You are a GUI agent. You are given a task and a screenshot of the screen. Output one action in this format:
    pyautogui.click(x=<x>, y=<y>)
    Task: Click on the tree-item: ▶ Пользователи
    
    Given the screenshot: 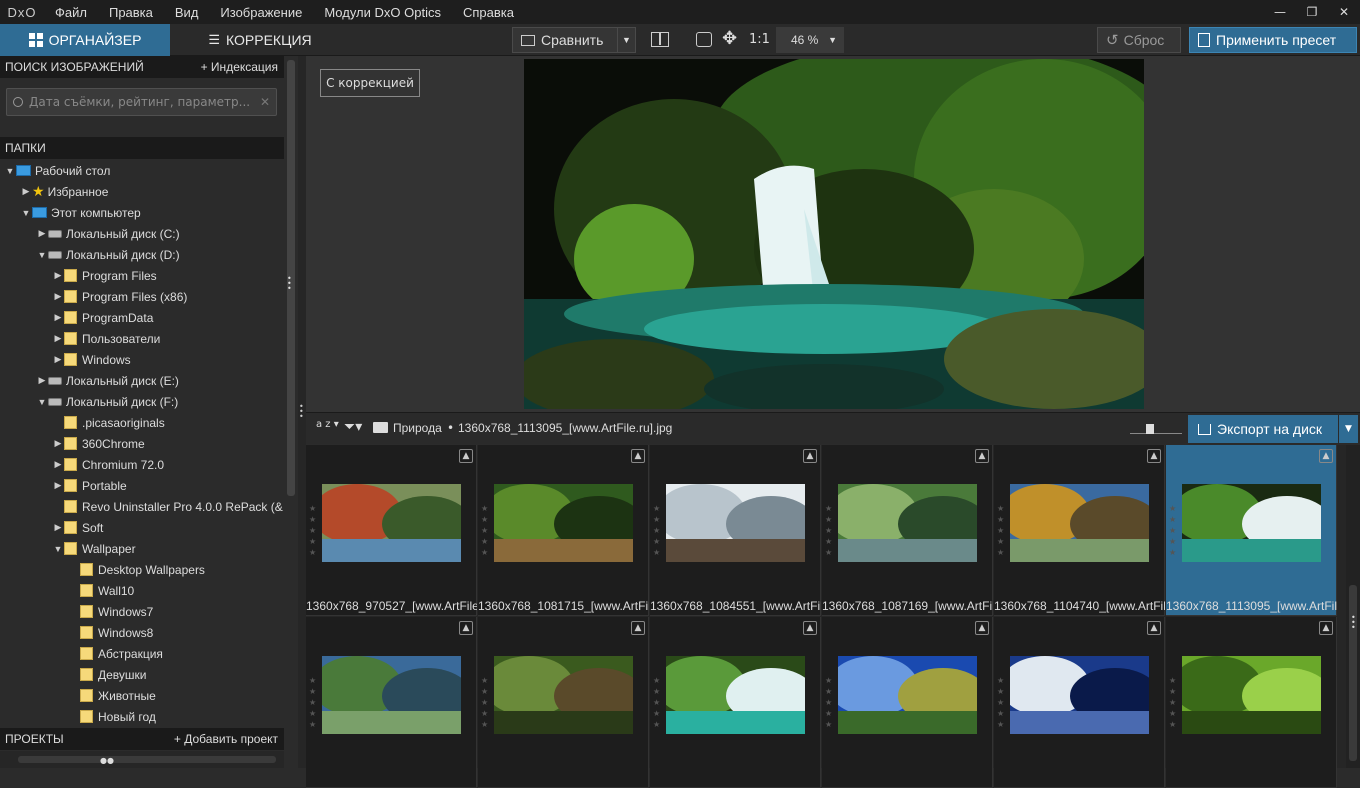 What is the action you would take?
    pyautogui.click(x=106, y=338)
    